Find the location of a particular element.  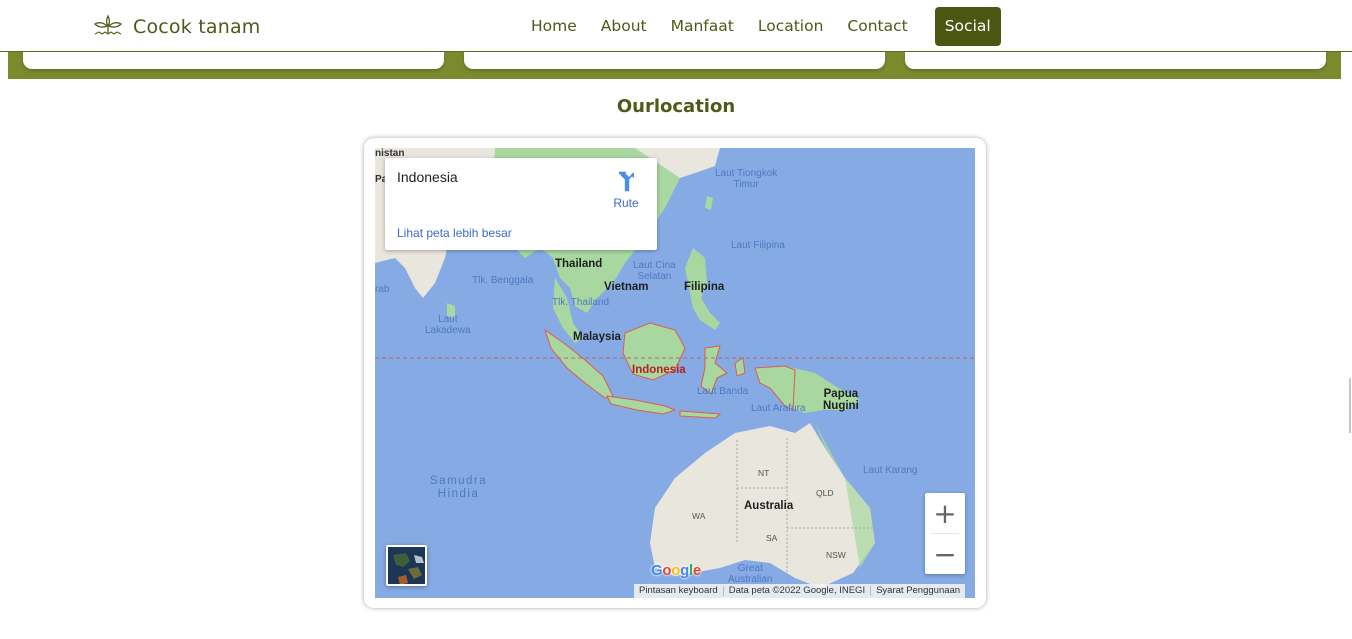

map-label: Australia is located at coordinates (769, 506).